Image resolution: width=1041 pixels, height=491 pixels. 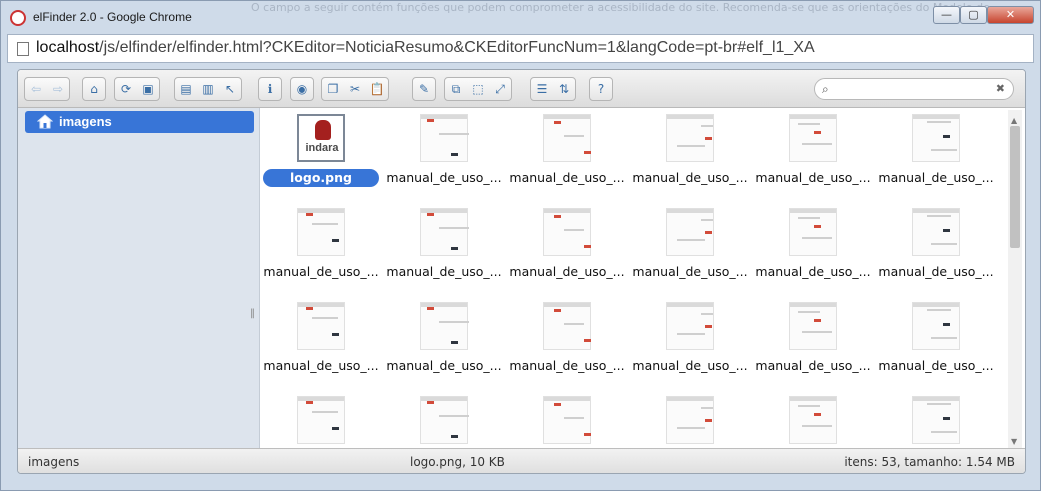 What do you see at coordinates (1014, 120) in the screenshot?
I see `scroll-up-icon: ▲` at bounding box center [1014, 120].